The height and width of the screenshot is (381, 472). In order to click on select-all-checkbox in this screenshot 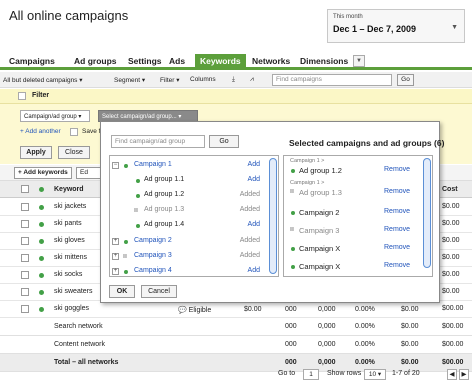, I will do `click(25, 189)`.